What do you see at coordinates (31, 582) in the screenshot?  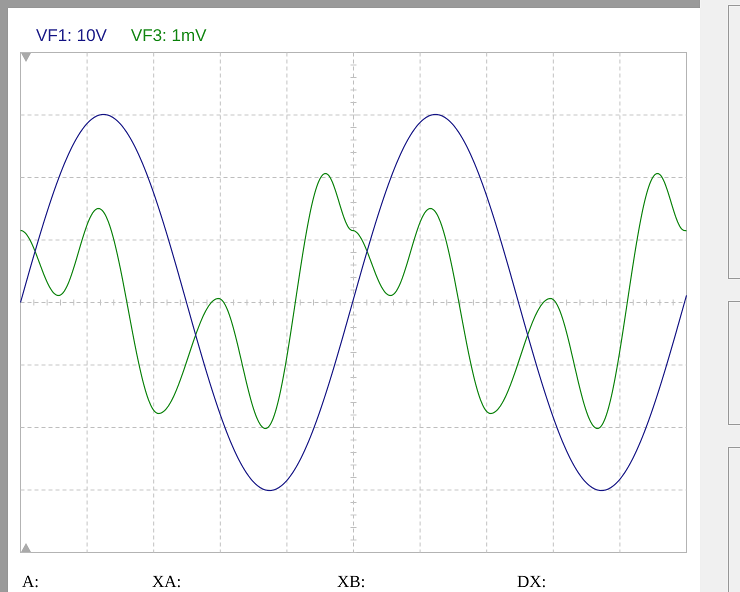 I see `readout-label: A:` at bounding box center [31, 582].